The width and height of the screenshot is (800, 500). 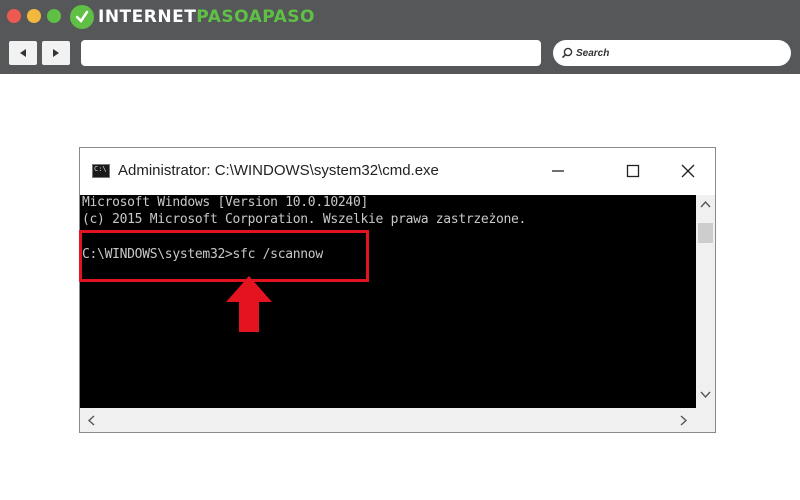 What do you see at coordinates (54, 16) in the screenshot?
I see `maximize-window-button` at bounding box center [54, 16].